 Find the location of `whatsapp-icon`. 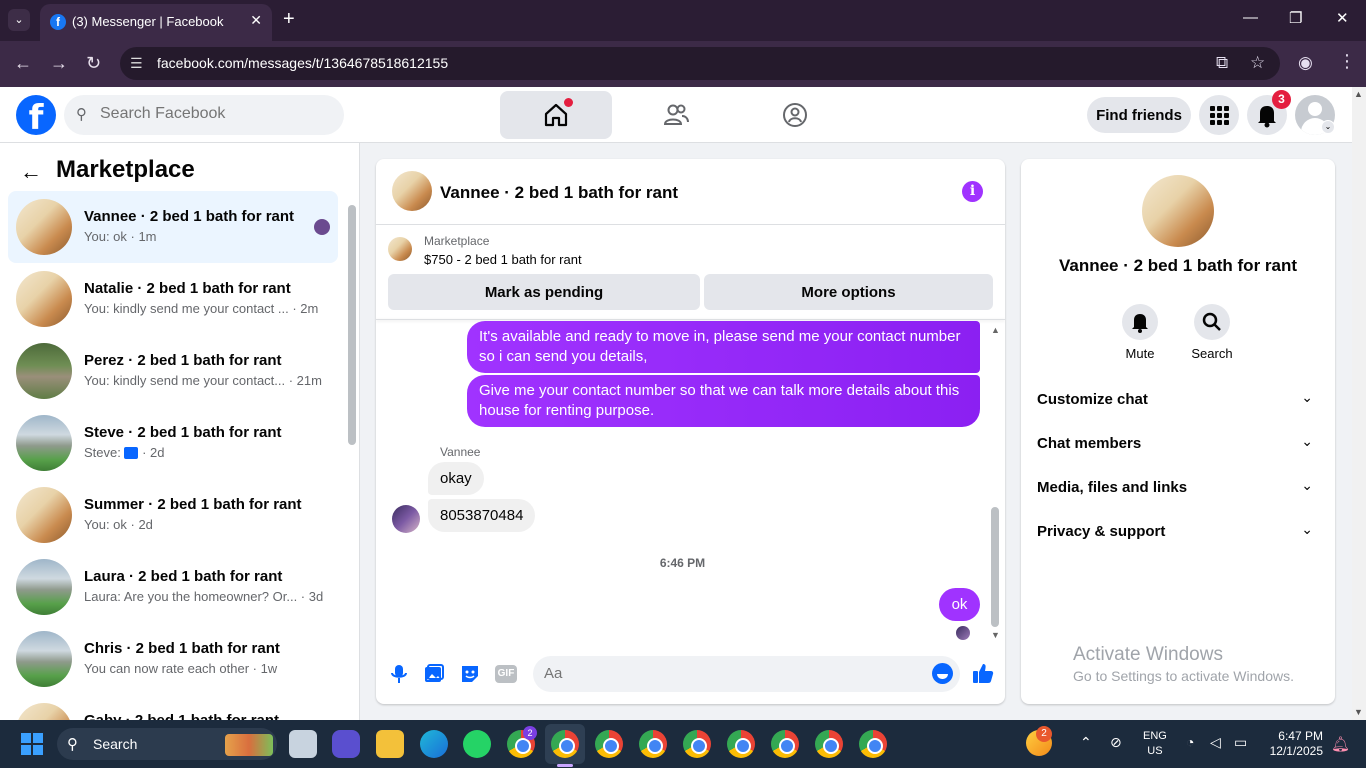

whatsapp-icon is located at coordinates (477, 744).